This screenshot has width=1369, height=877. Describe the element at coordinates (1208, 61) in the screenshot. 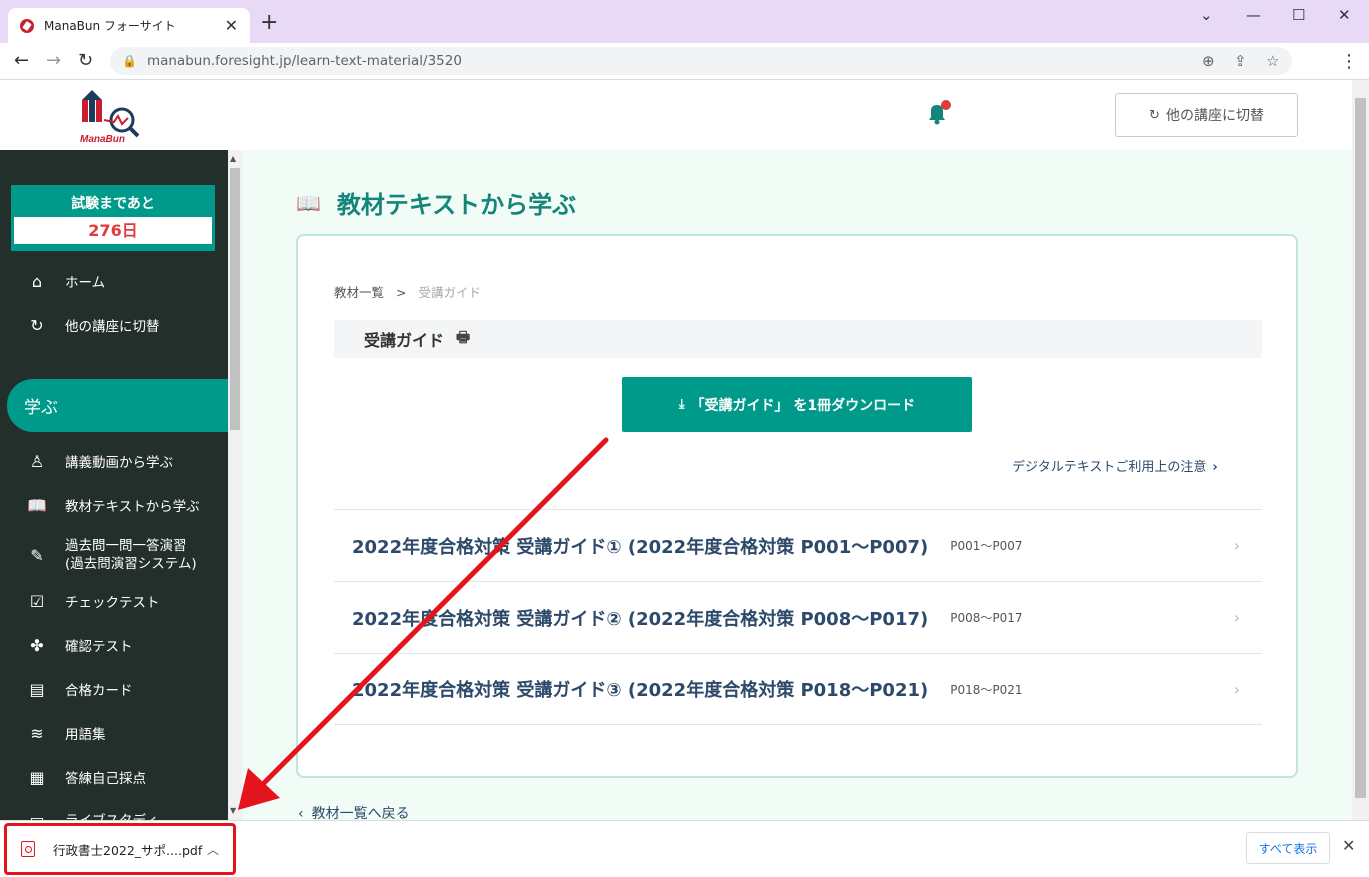

I see `zoom-icon: ⊕` at that location.